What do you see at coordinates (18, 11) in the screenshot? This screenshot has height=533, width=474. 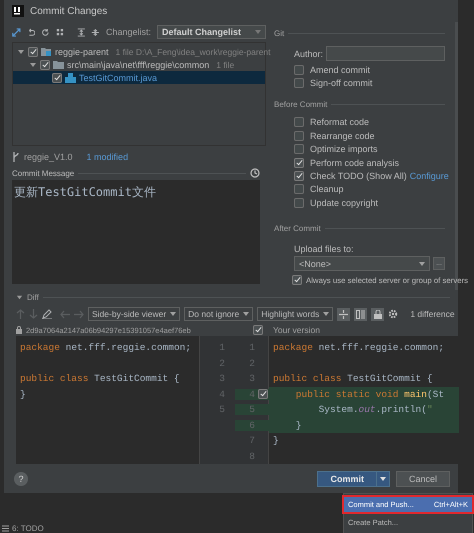 I see `app-icon` at bounding box center [18, 11].